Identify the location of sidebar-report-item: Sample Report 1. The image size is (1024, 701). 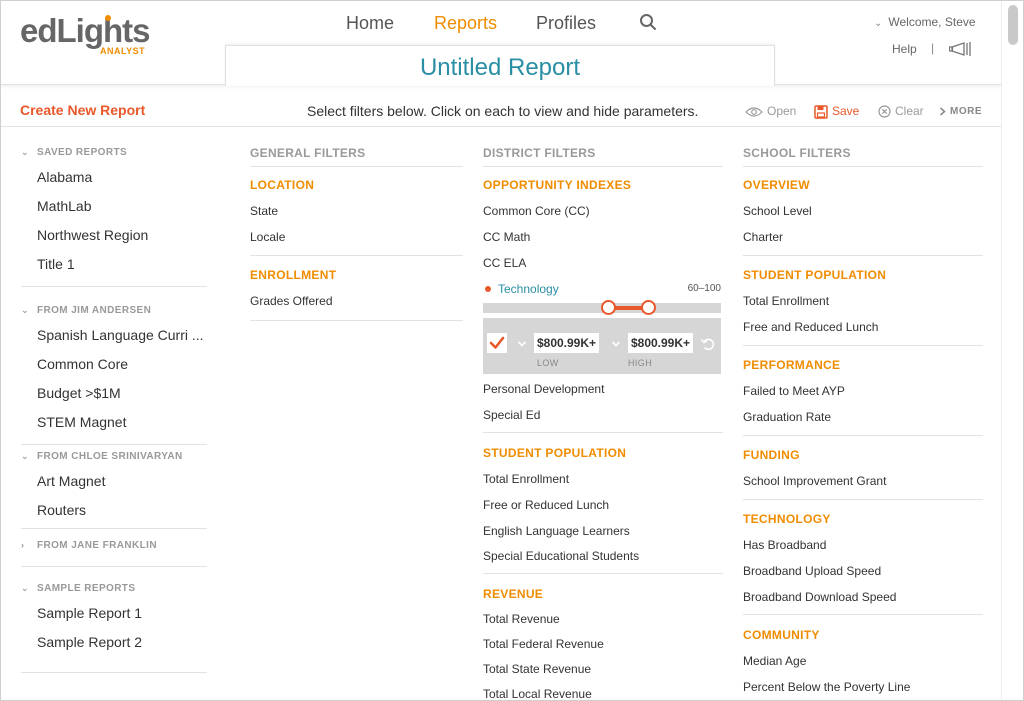
(89, 613).